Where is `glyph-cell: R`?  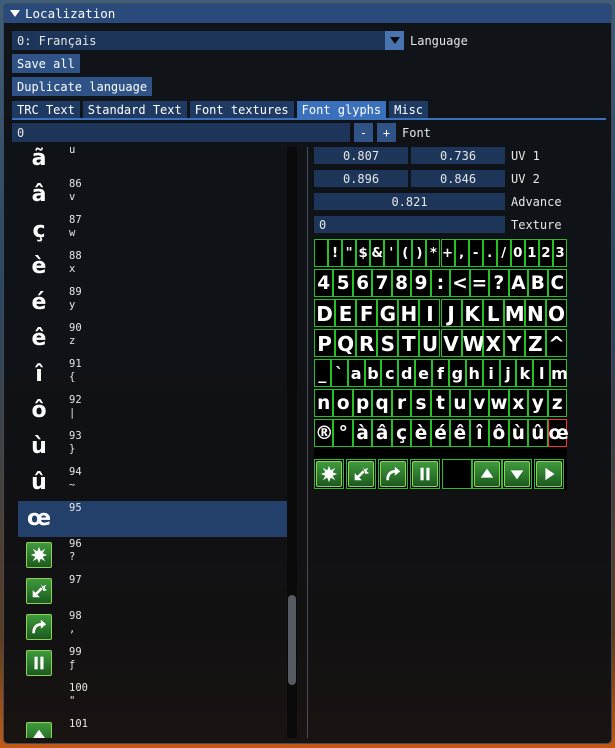 glyph-cell: R is located at coordinates (367, 343).